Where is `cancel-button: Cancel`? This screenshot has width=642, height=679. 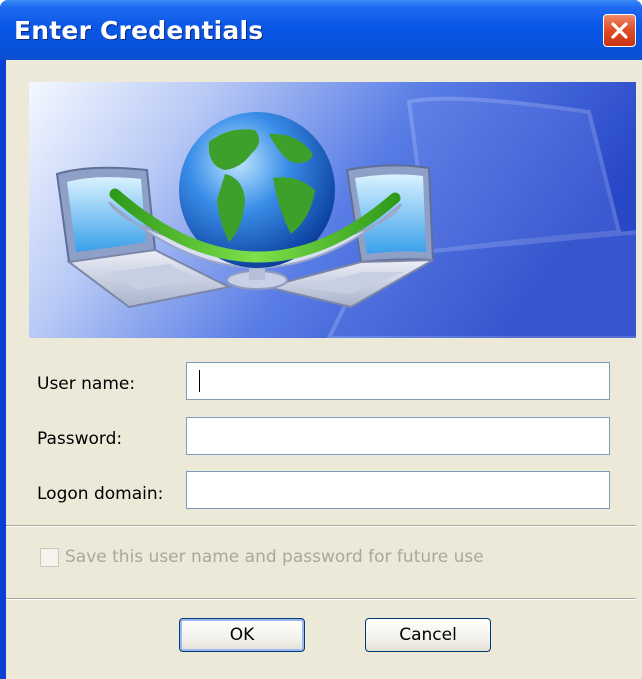 cancel-button: Cancel is located at coordinates (428, 635).